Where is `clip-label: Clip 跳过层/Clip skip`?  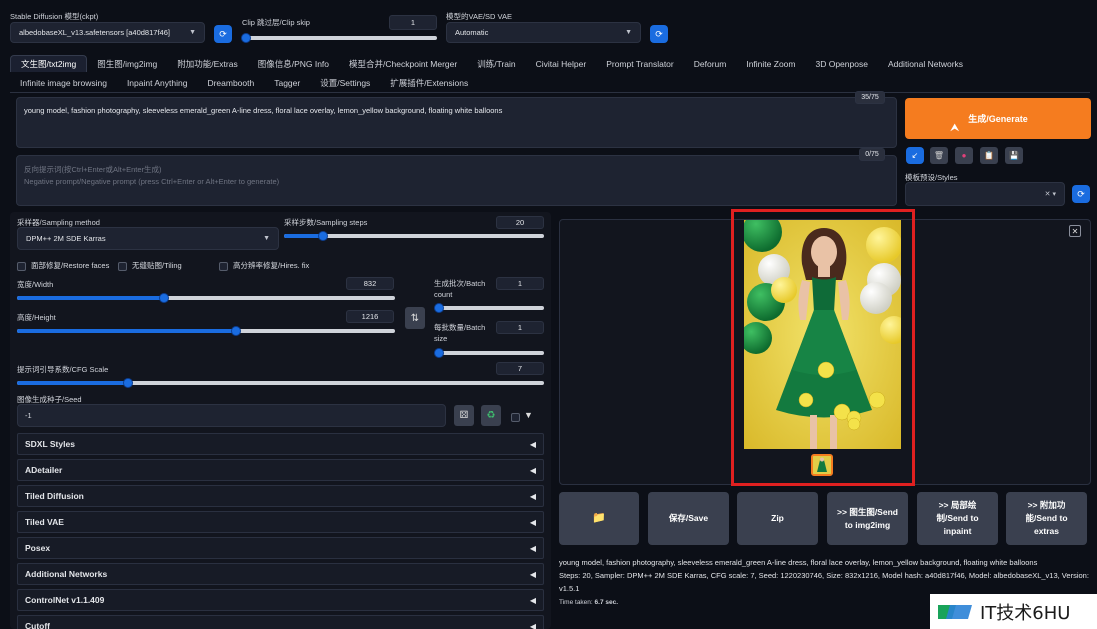 clip-label: Clip 跳过层/Clip skip is located at coordinates (276, 22).